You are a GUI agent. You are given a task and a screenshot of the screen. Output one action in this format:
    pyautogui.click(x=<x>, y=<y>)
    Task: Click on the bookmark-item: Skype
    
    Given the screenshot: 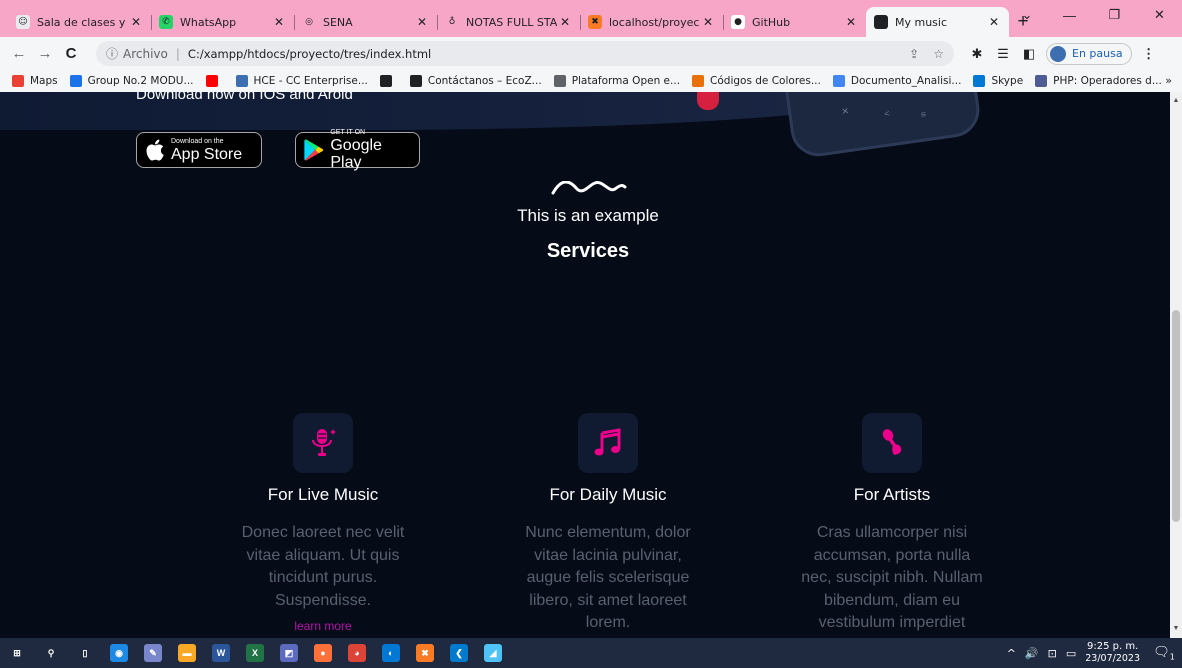 What is the action you would take?
    pyautogui.click(x=998, y=81)
    